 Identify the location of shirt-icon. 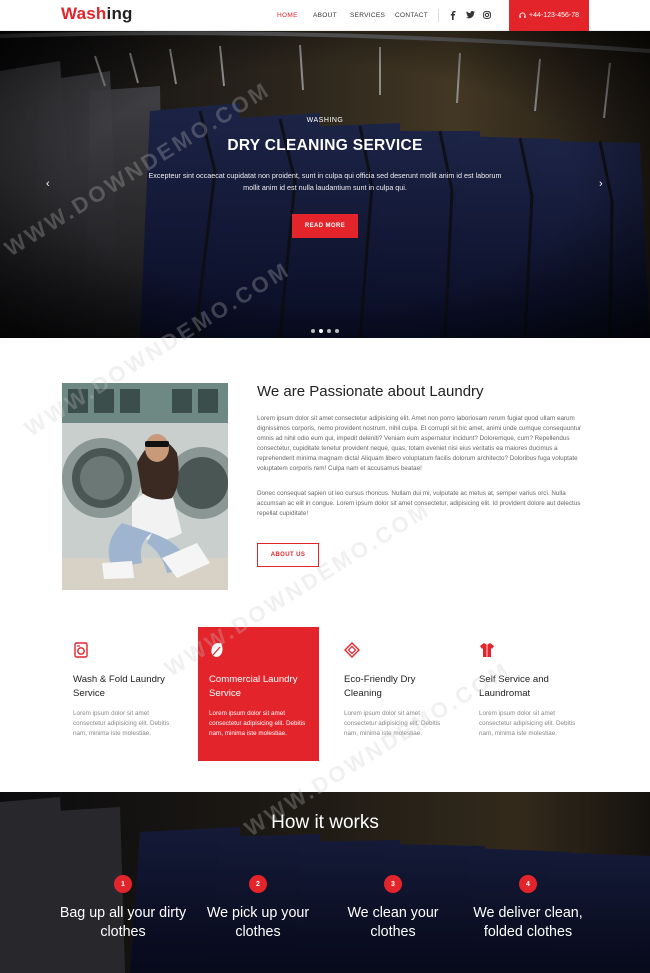
(487, 650).